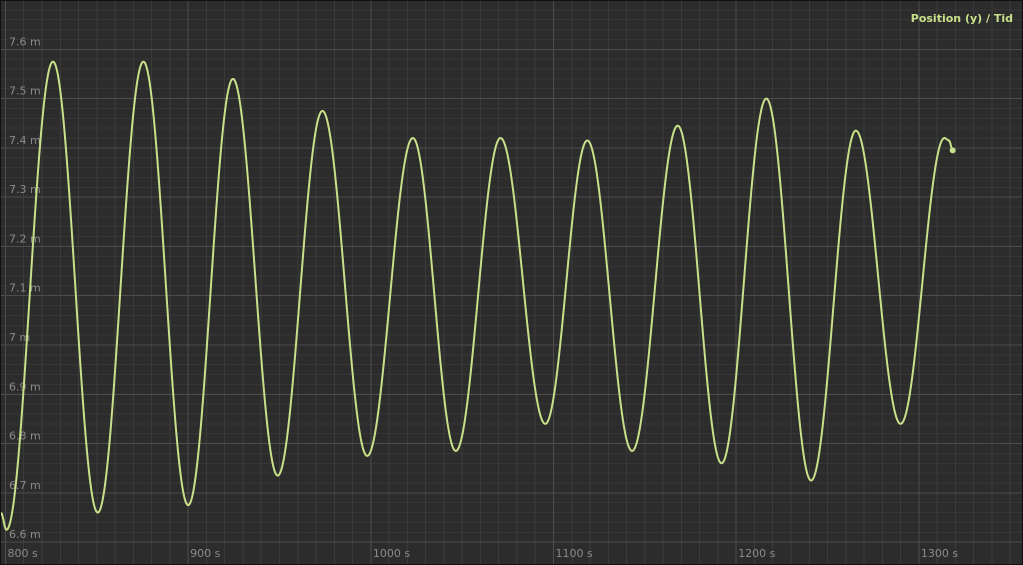  Describe the element at coordinates (25, 534) in the screenshot. I see `y-tick-label: 6.6 m` at that location.